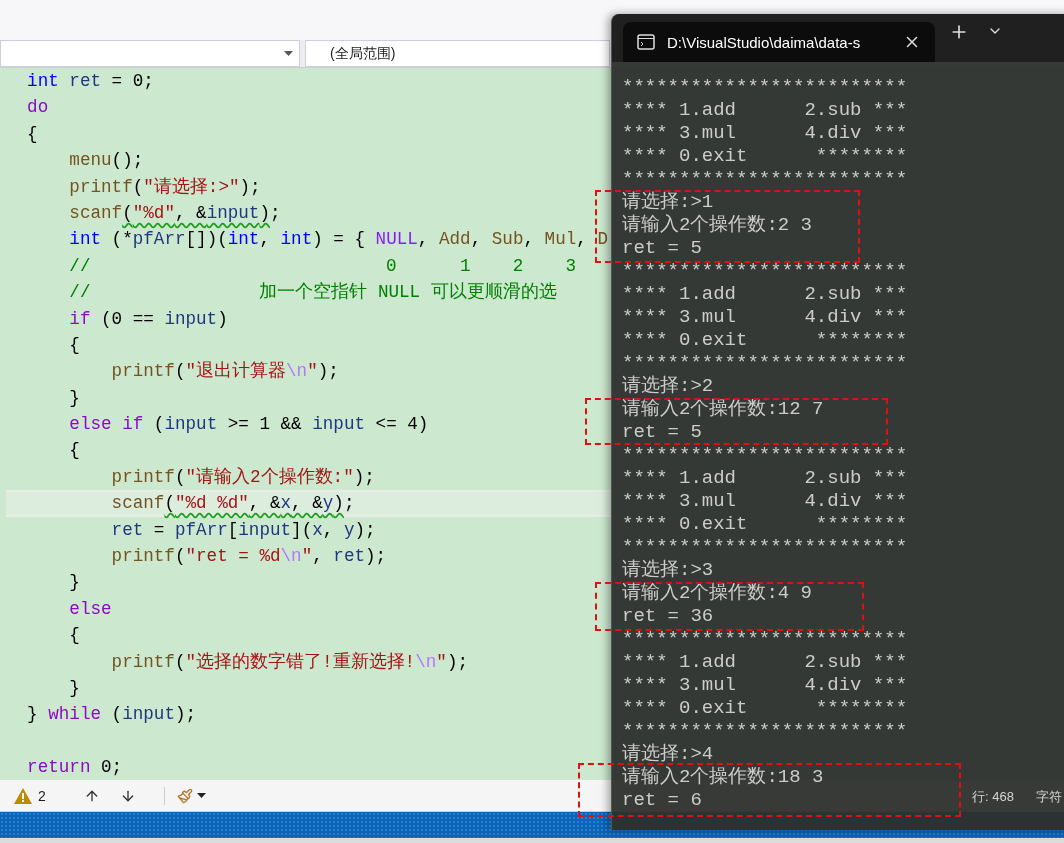  I want to click on code-line: ret = pfArr[input](x, y);, so click(243, 530).